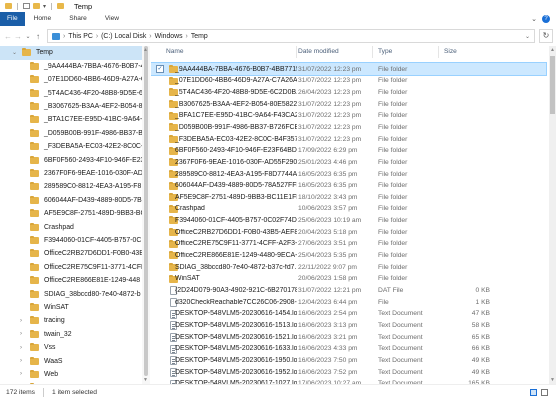 The width and height of the screenshot is (556, 400). What do you see at coordinates (78, 19) in the screenshot?
I see `tab-share: Share` at bounding box center [78, 19].